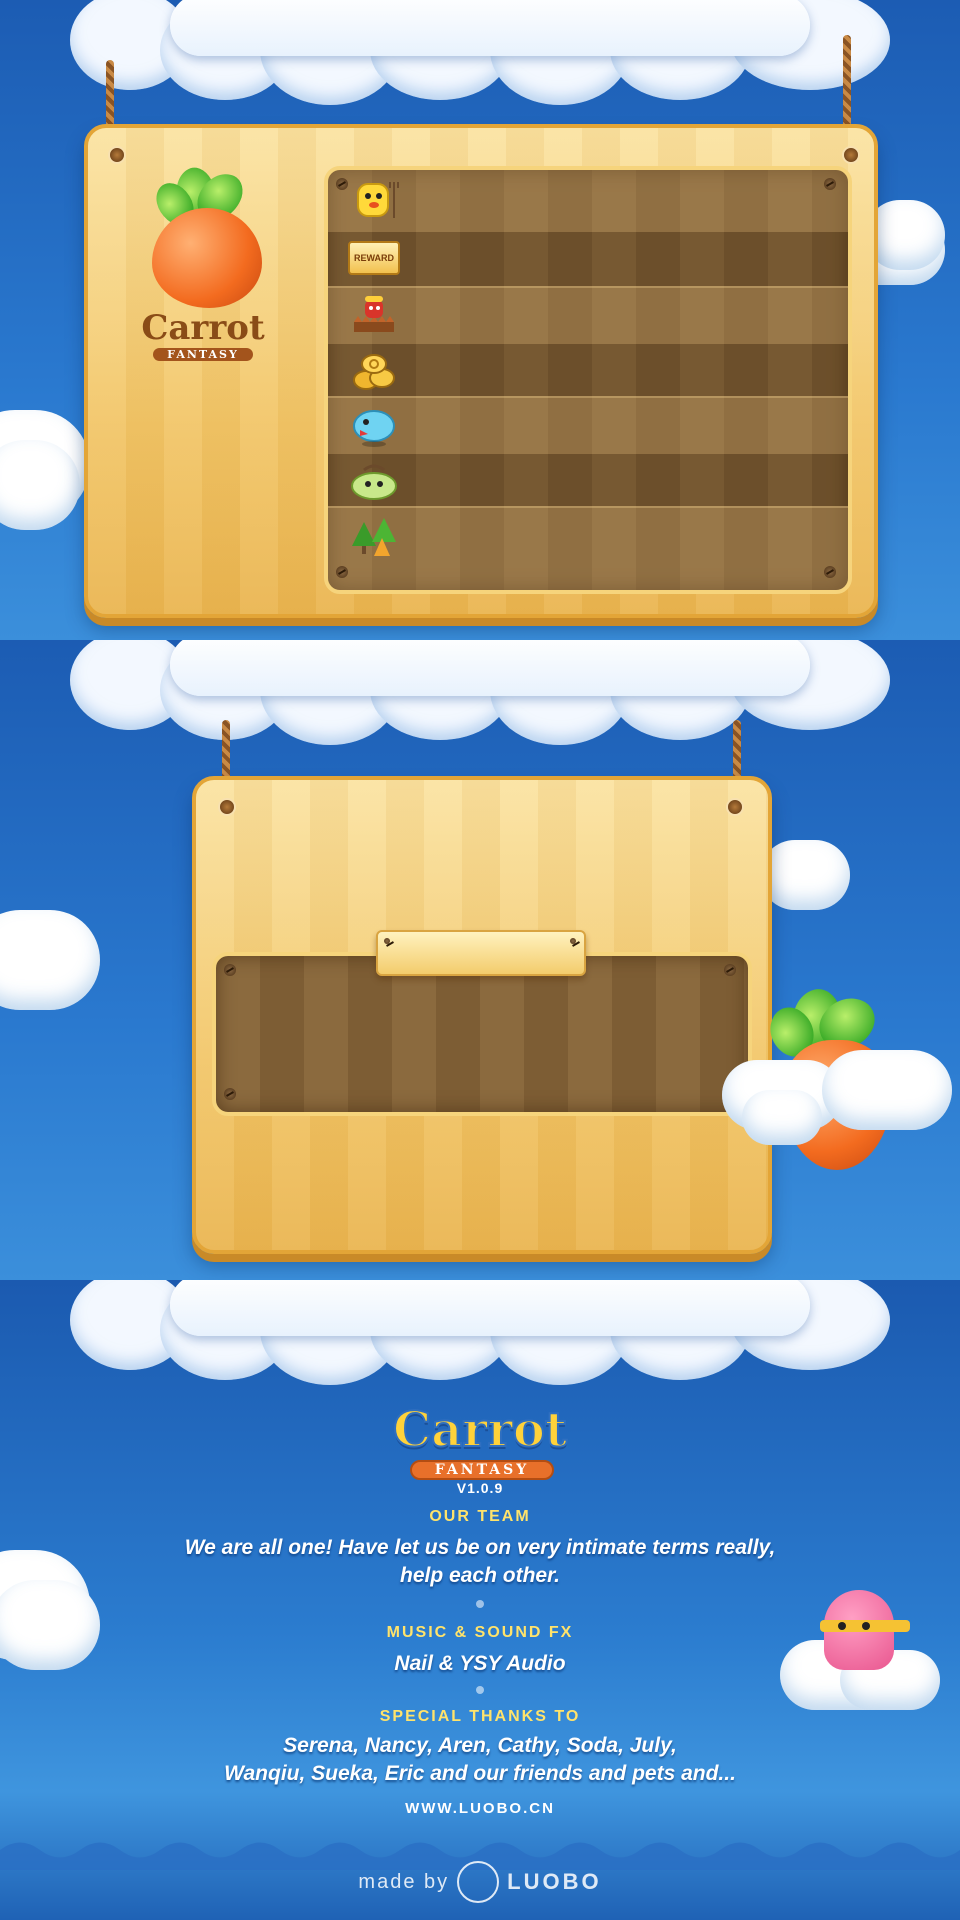  What do you see at coordinates (378, 200) in the screenshot?
I see `chick-monster-icon` at bounding box center [378, 200].